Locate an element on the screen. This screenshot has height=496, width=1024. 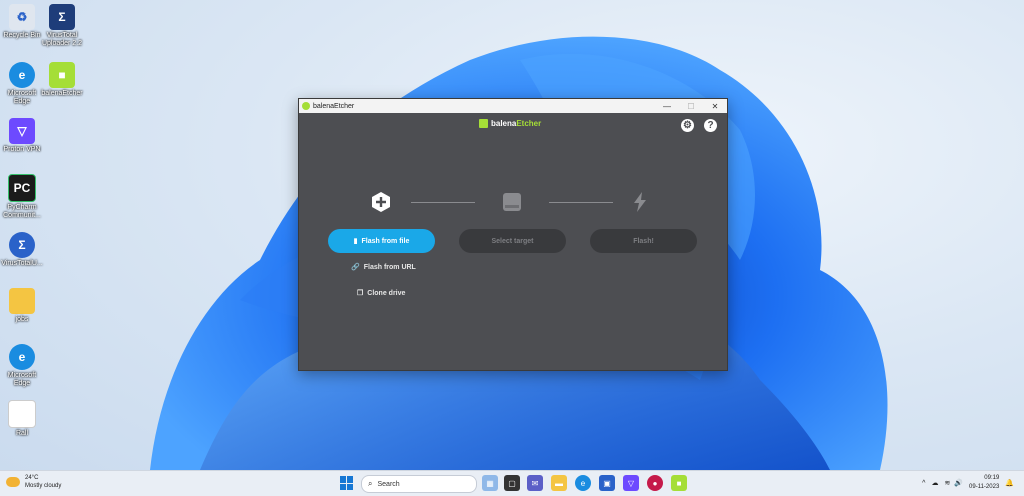
flash-from-file-label: Flash from file is located at coordinates (385, 241).